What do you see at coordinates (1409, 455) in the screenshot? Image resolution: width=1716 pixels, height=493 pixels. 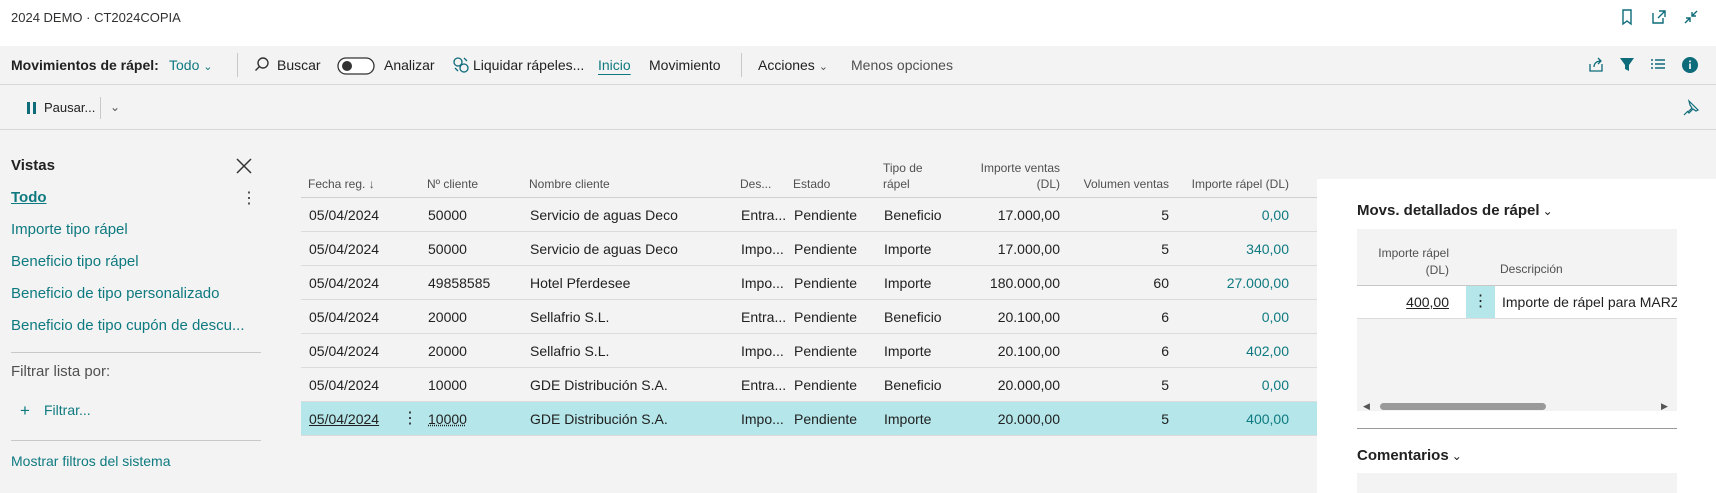 I see `comments-title: Comentarios ⌄` at bounding box center [1409, 455].